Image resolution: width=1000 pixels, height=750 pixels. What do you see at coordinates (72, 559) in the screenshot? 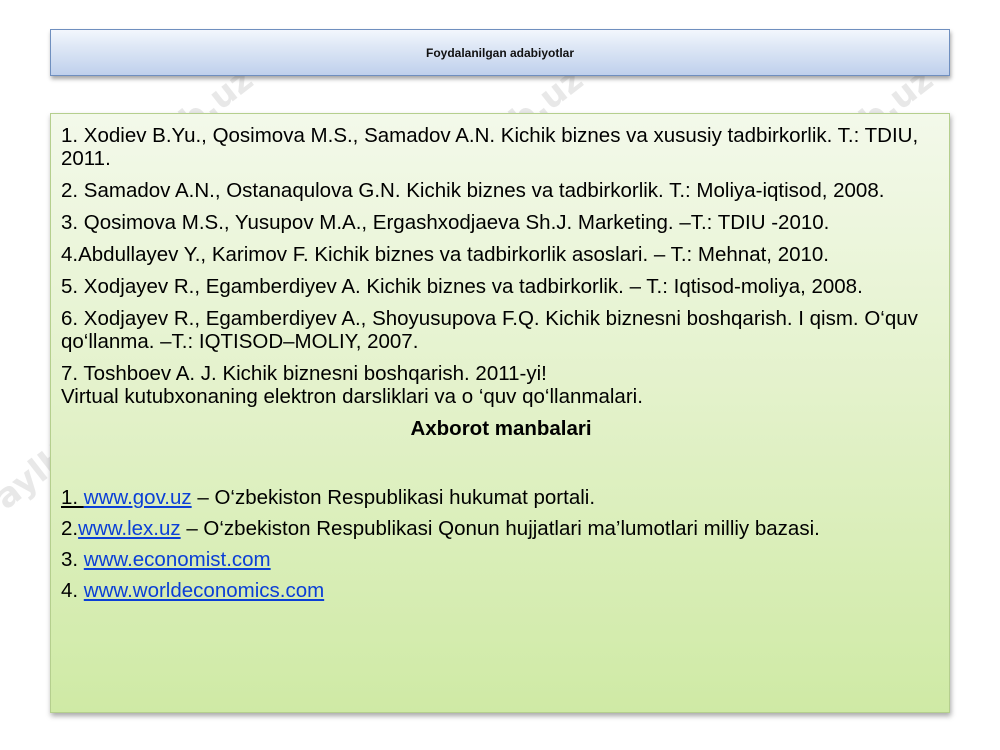
I see `source-number: 3.` at bounding box center [72, 559].